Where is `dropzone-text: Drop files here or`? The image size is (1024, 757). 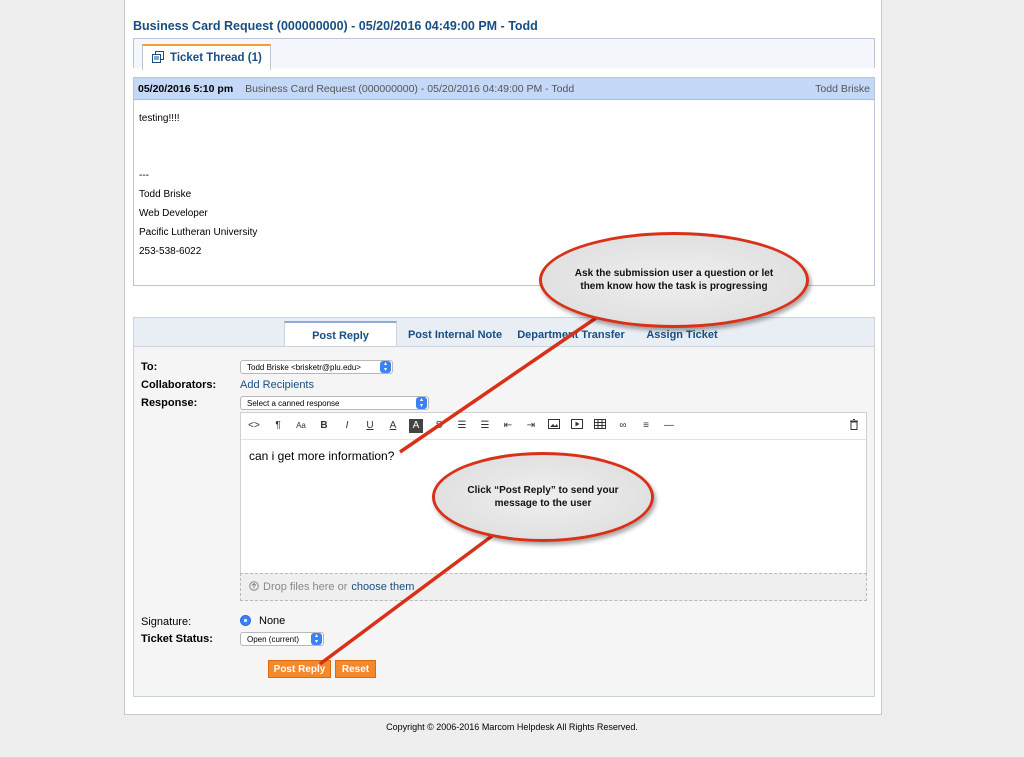
dropzone-text: Drop files here or is located at coordinates (305, 587).